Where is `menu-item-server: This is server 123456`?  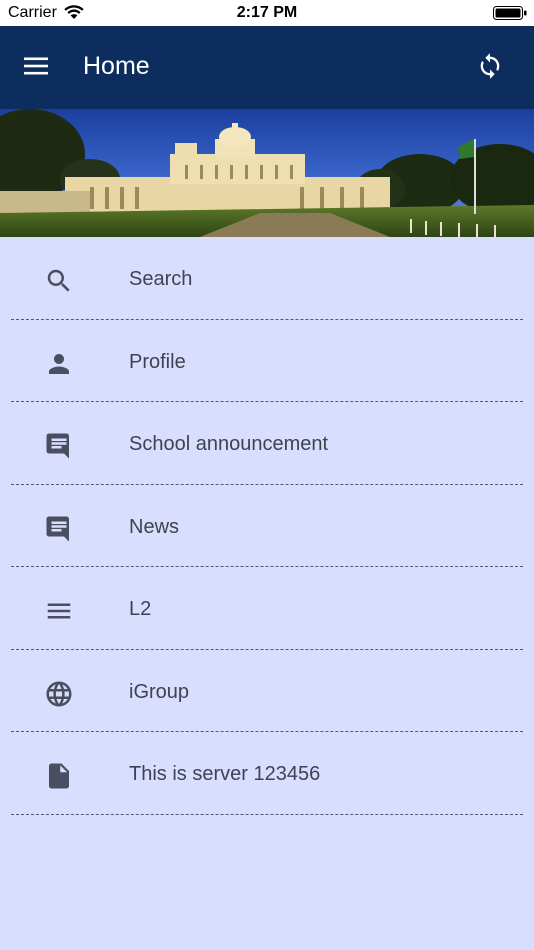
menu-item-server: This is server 123456 is located at coordinates (267, 773).